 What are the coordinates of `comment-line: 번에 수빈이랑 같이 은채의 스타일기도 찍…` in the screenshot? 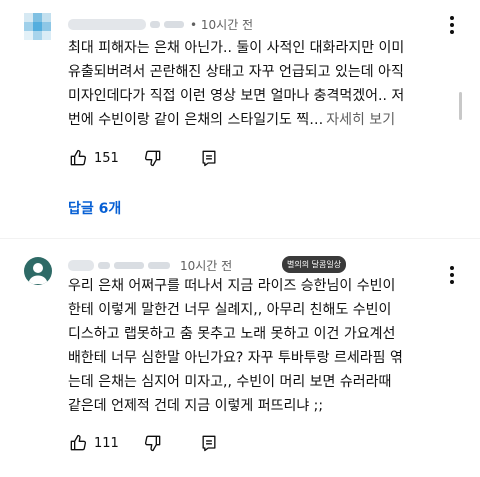 It's located at (196, 120).